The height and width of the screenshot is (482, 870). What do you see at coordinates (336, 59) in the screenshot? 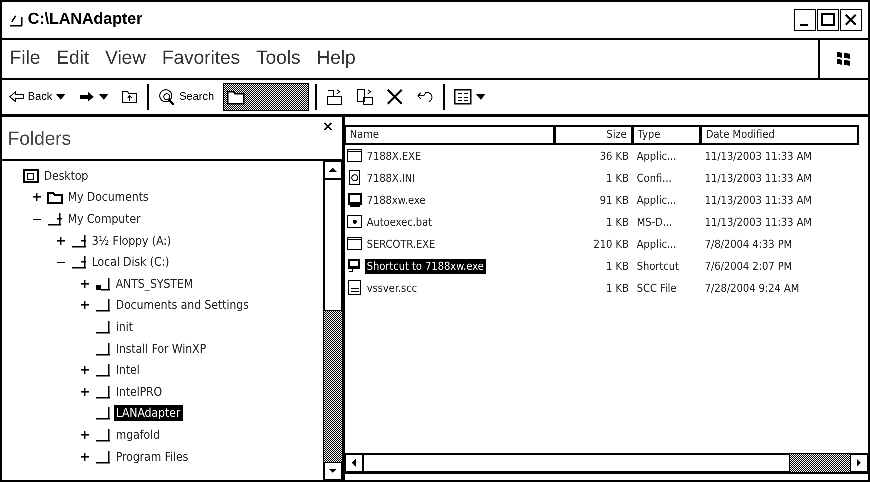
I see `menu-item: Help` at bounding box center [336, 59].